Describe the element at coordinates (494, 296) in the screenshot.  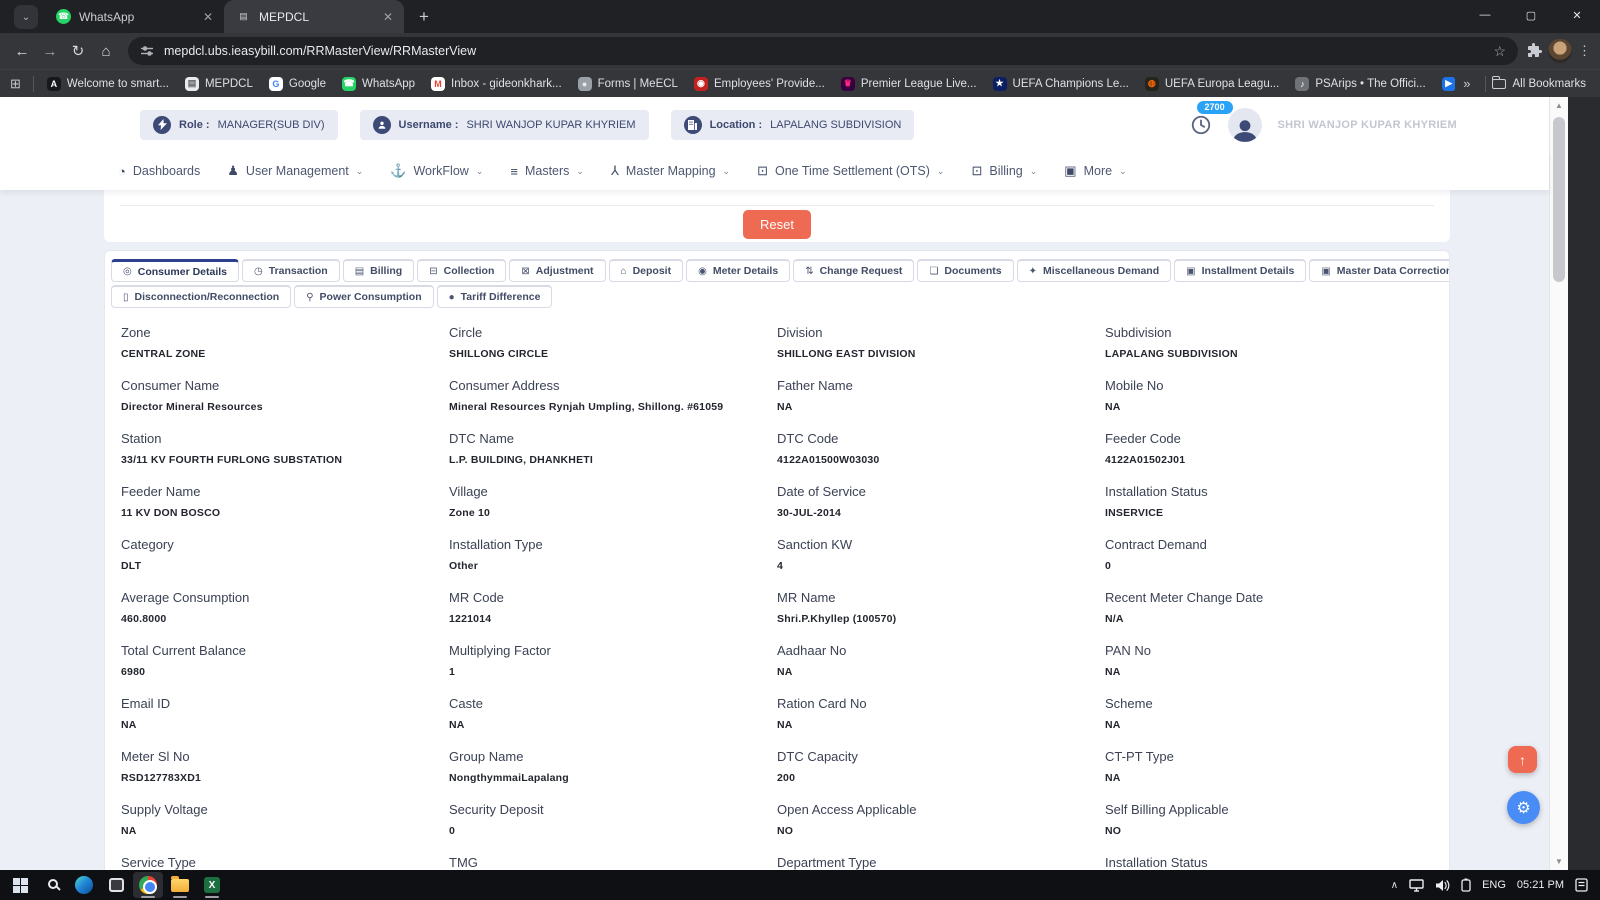
I see `tab-tariff-difference: ● Tariff Difference` at that location.